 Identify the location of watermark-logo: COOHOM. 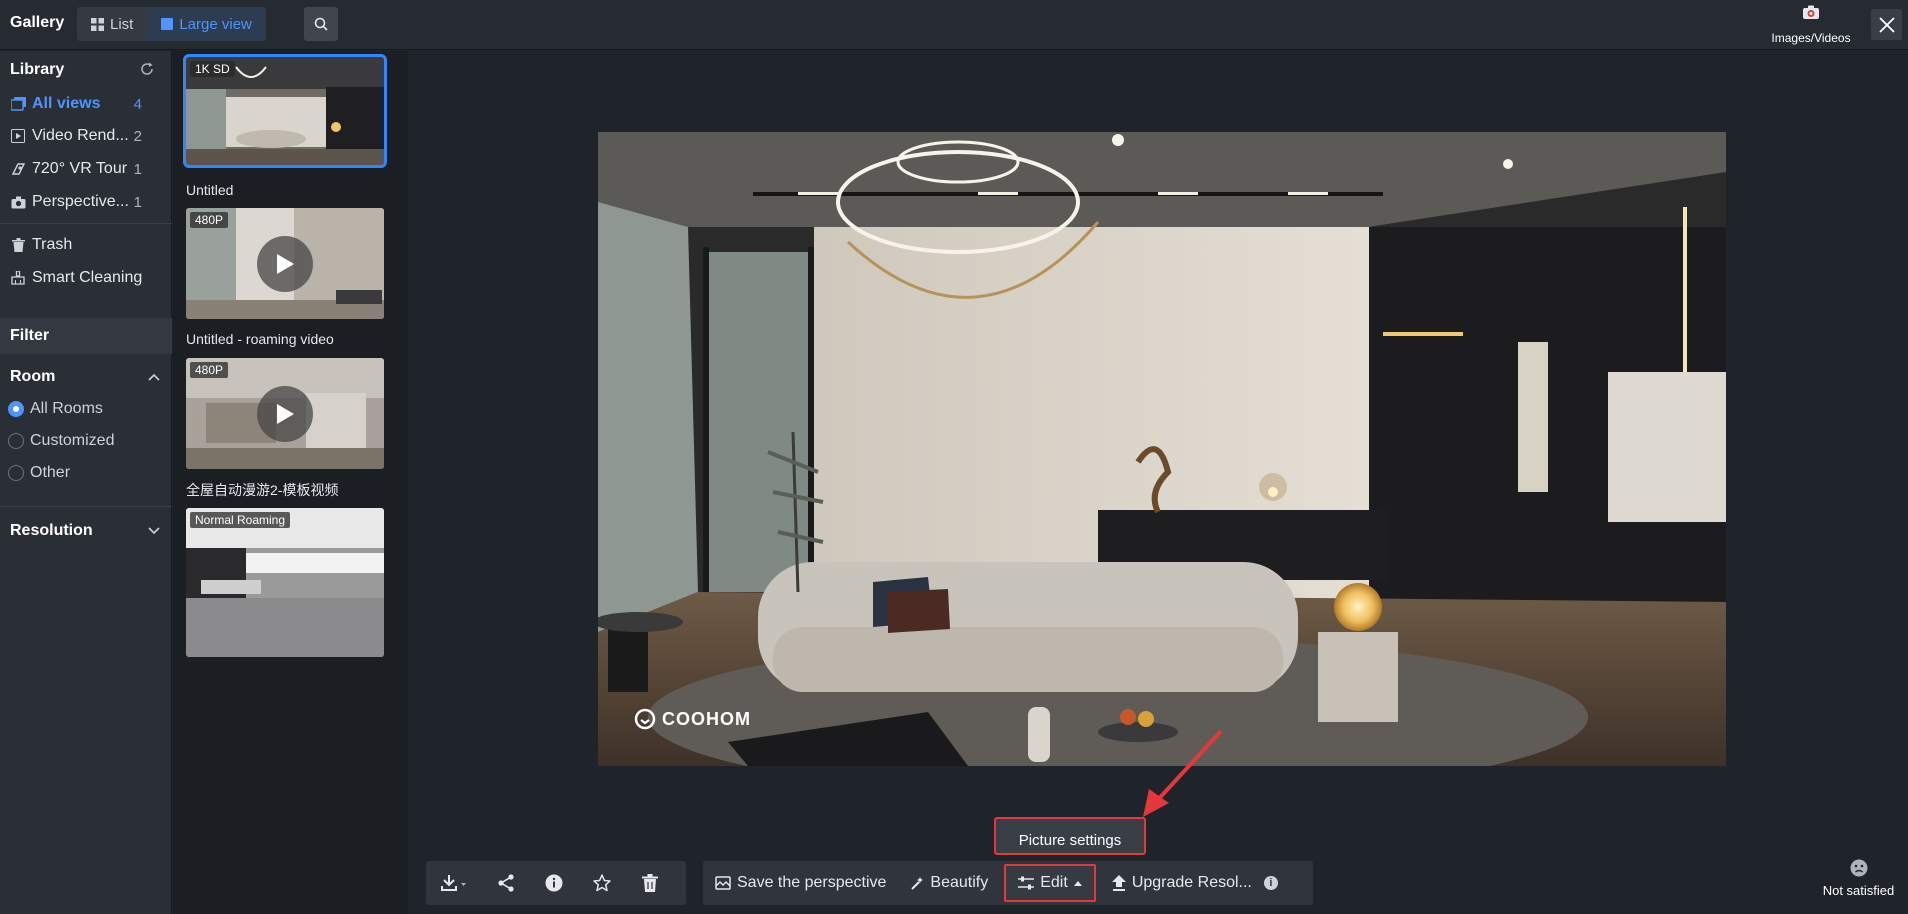
(692, 719).